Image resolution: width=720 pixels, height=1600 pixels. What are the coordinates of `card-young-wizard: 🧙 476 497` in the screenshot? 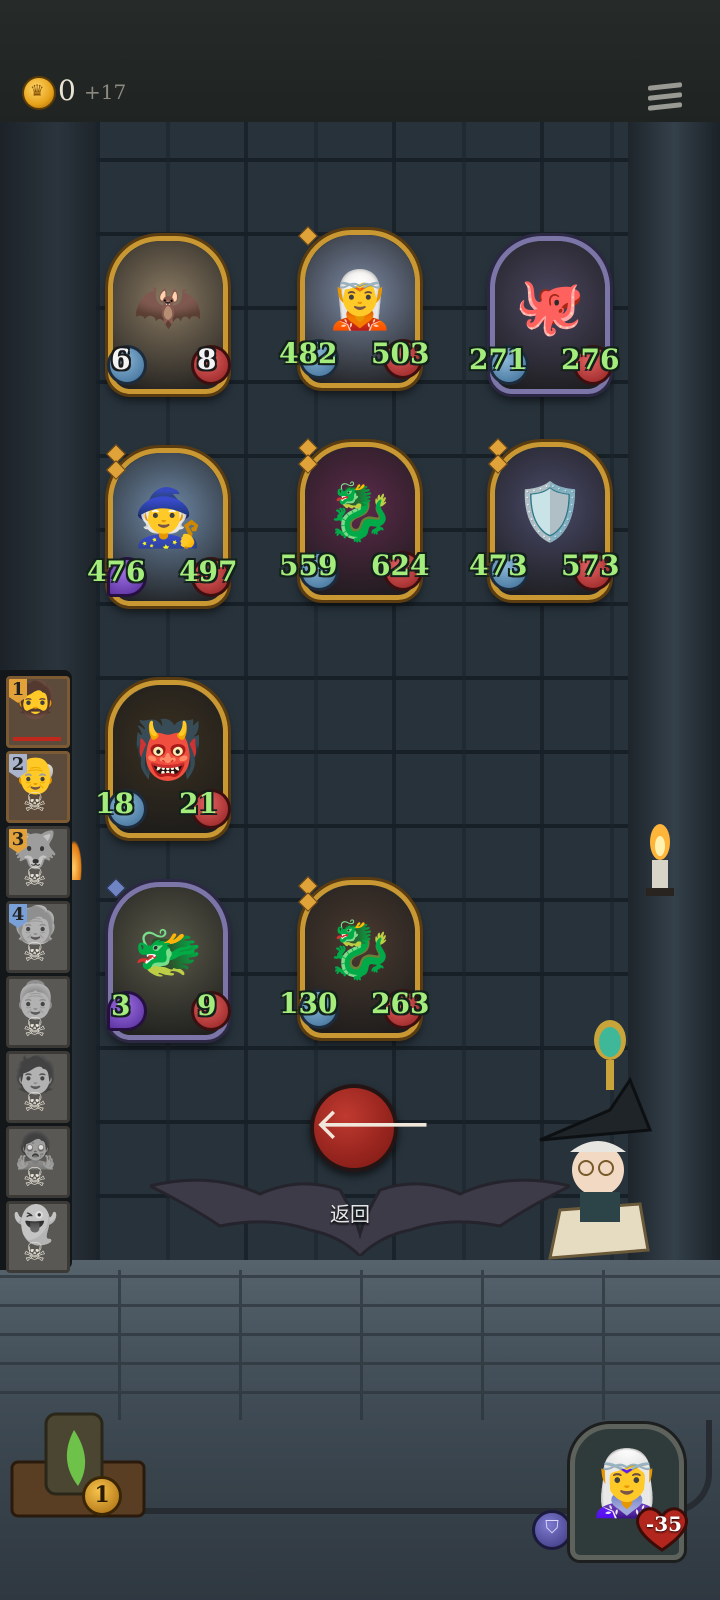 It's located at (162, 525).